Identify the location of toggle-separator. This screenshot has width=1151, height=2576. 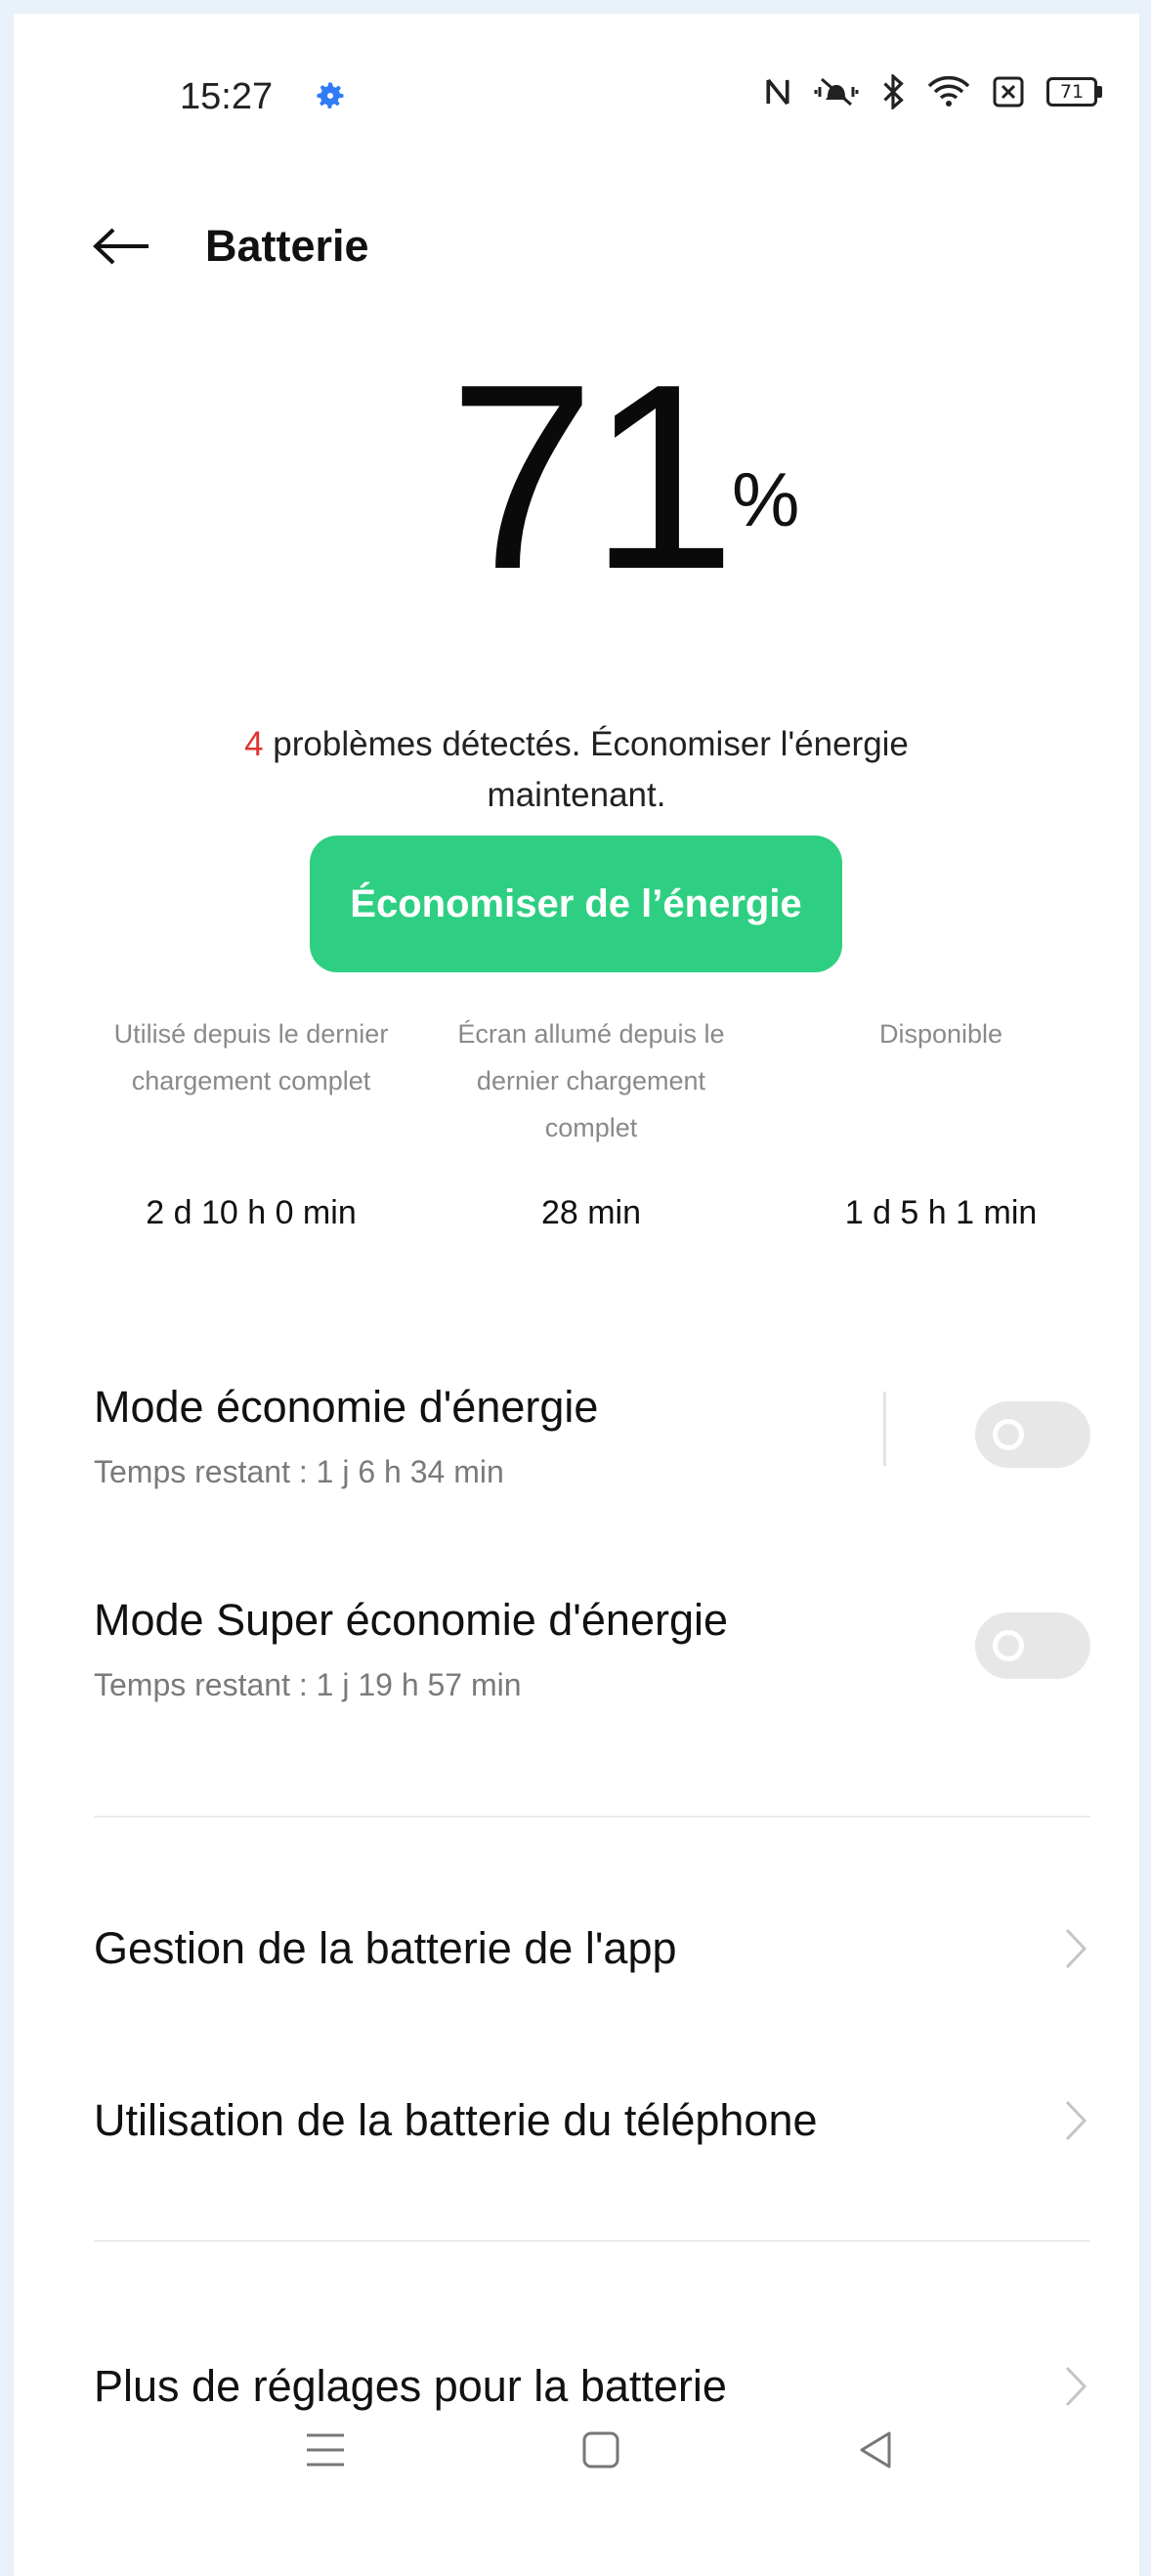
(884, 1429).